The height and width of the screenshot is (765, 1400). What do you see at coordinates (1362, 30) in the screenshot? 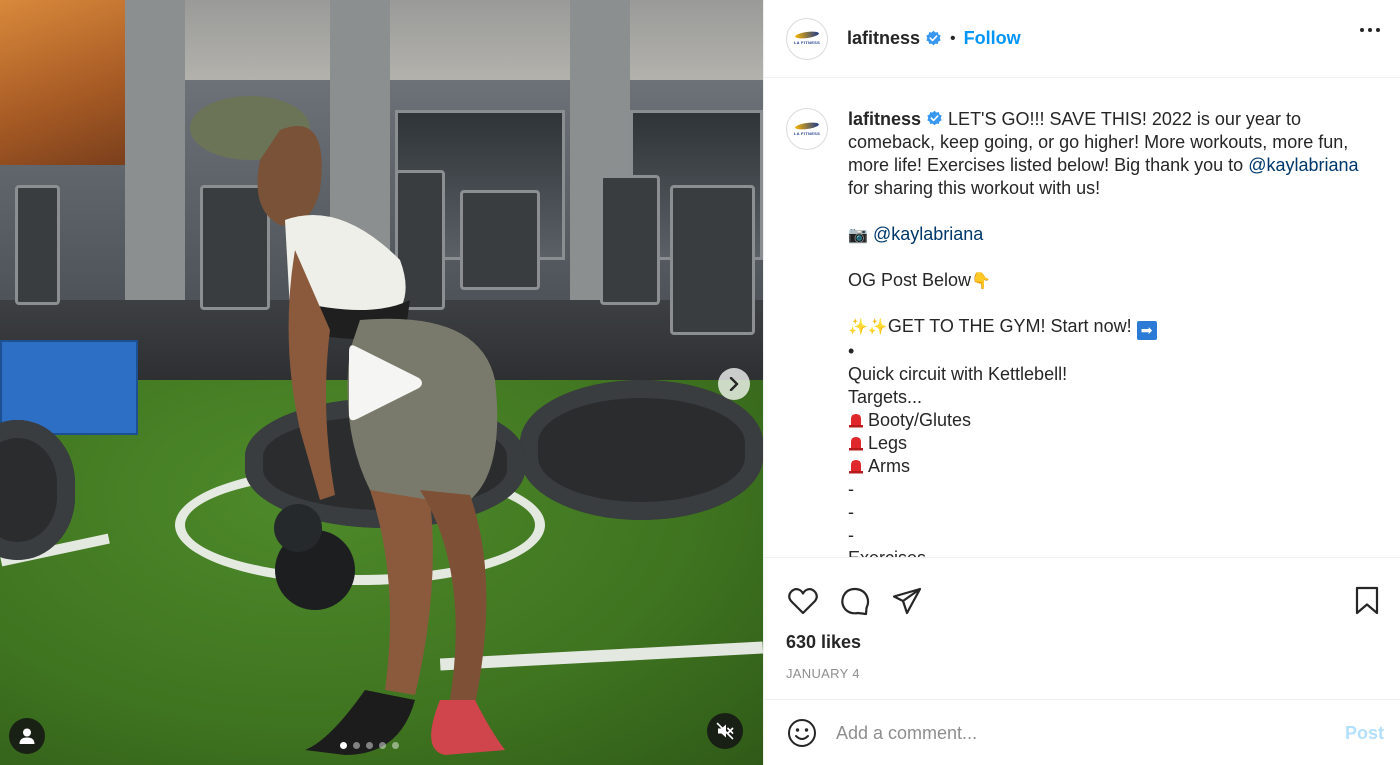
I see `more-options-icon` at bounding box center [1362, 30].